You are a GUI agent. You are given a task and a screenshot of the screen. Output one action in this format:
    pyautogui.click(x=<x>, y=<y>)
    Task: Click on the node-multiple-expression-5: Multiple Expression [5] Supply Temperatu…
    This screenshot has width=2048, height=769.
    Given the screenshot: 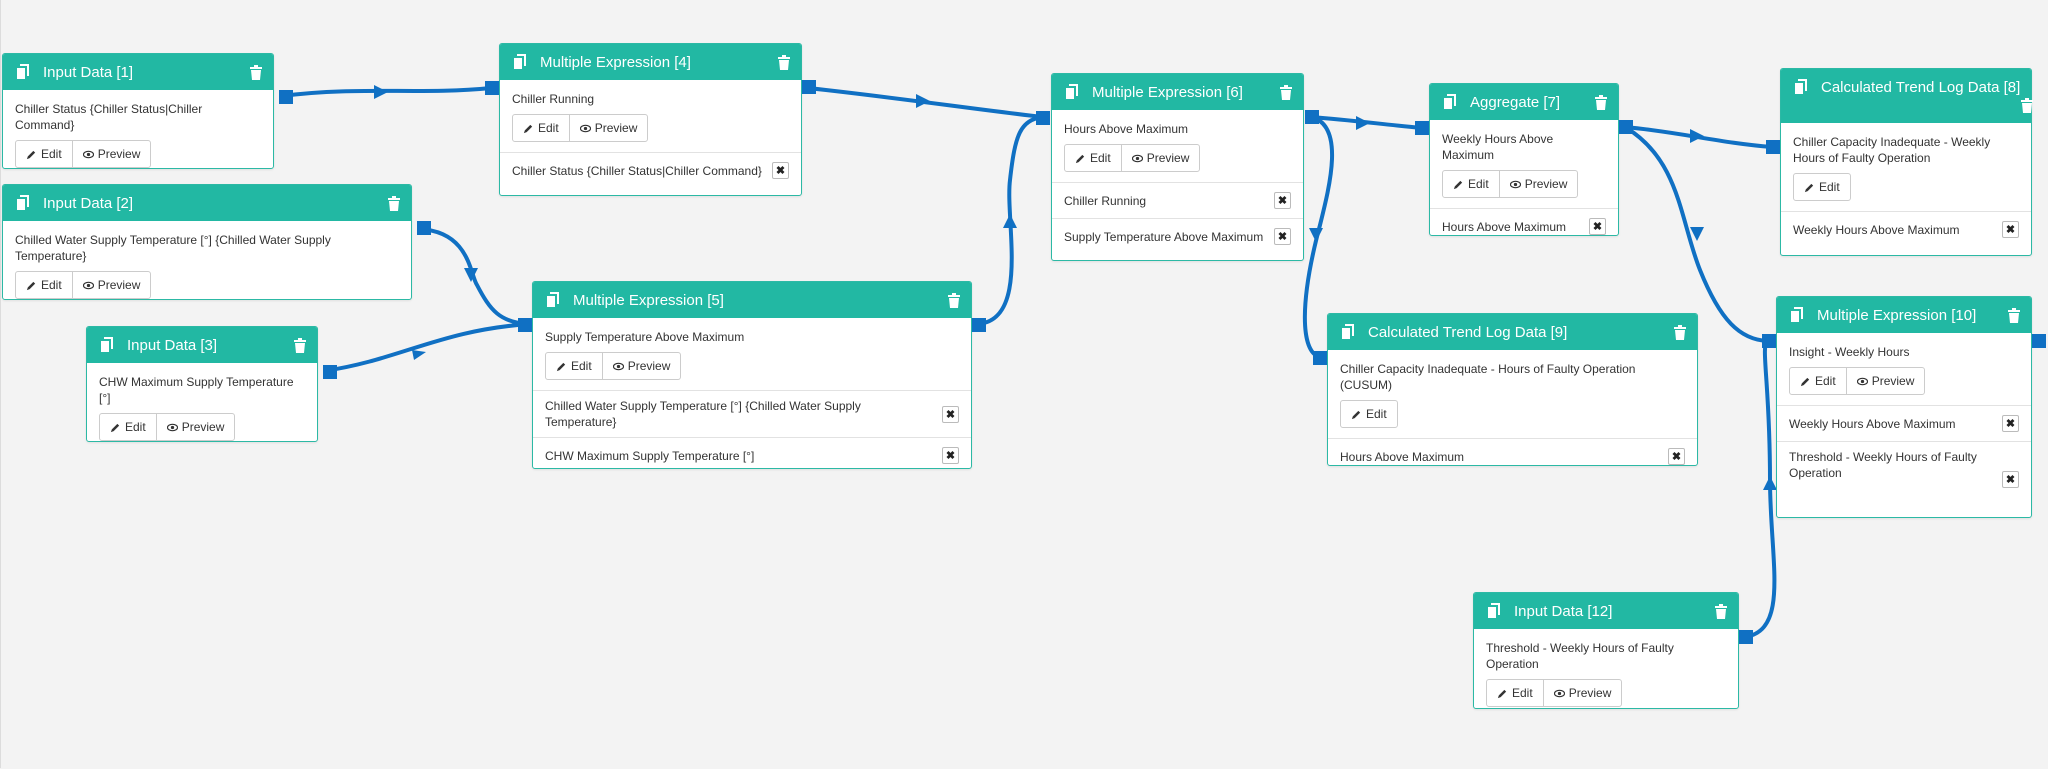 What is the action you would take?
    pyautogui.click(x=752, y=375)
    